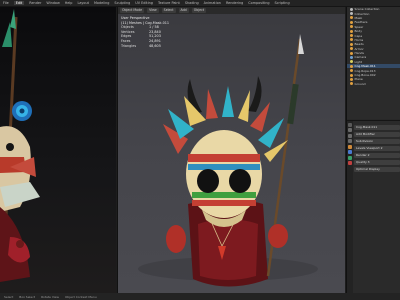  I want to click on outliner-item-label: Ground, so click(360, 83).